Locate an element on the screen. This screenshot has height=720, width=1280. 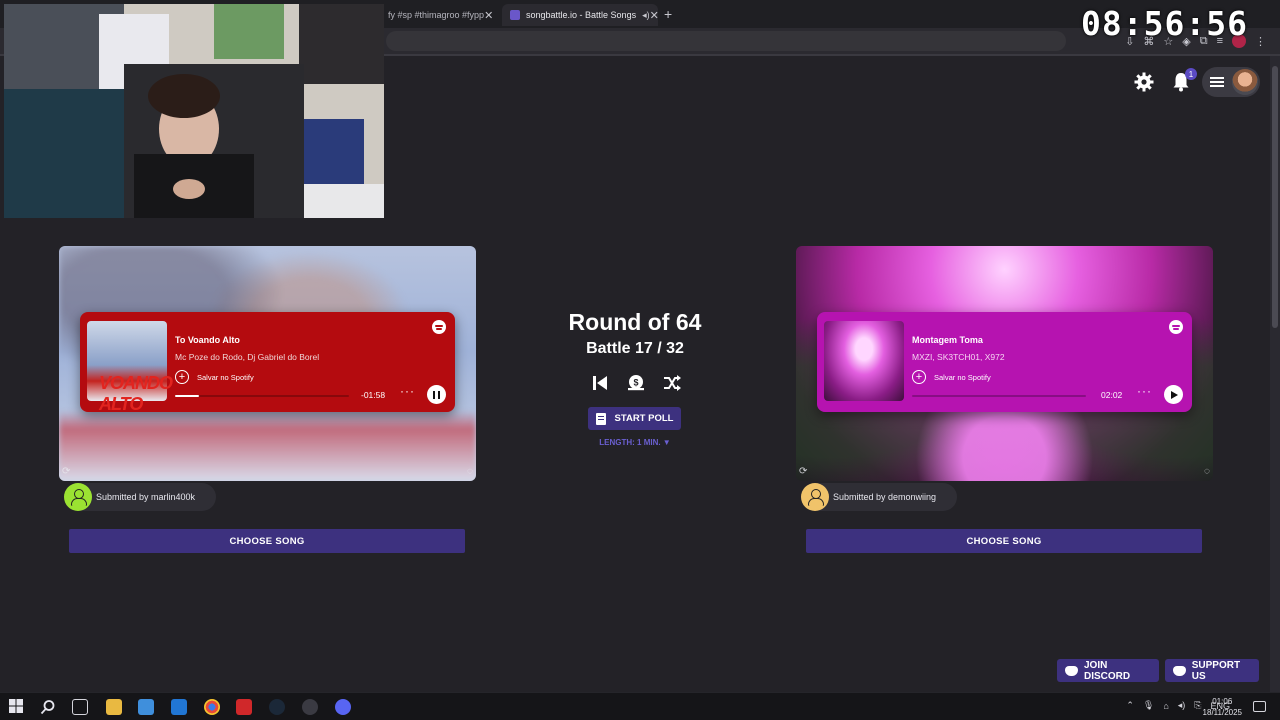
left-time-remaining: -01:58 is located at coordinates (373, 395).